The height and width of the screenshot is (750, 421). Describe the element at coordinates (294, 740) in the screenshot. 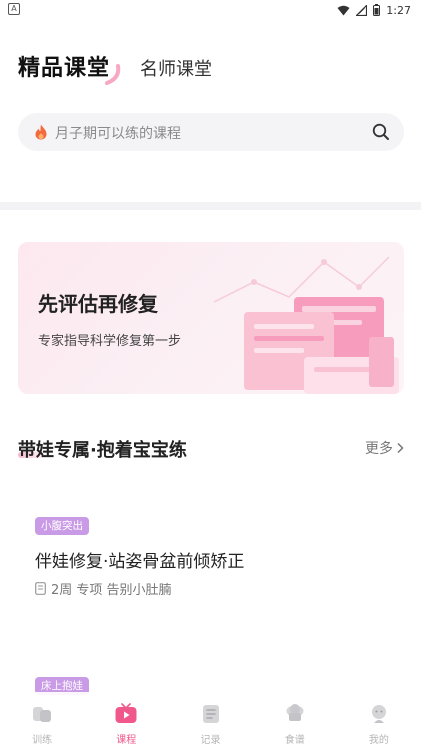

I see `nav-label: 食谱` at that location.